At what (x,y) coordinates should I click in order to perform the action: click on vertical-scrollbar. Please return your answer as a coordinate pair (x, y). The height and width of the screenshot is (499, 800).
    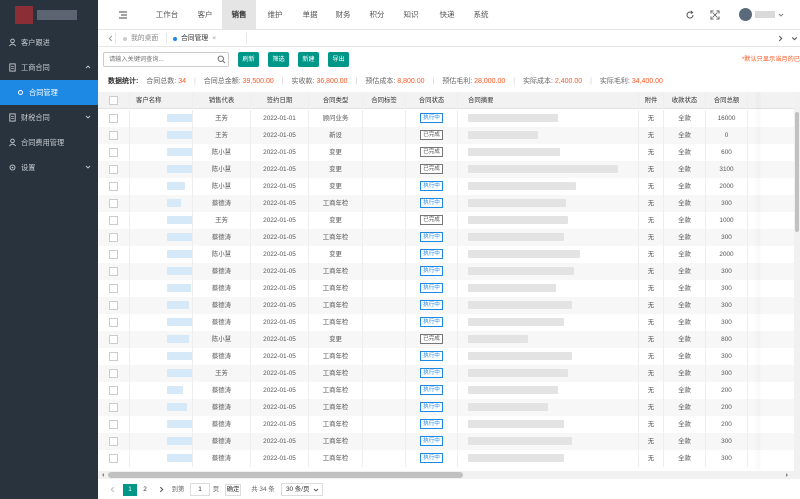
    Looking at the image, I should click on (797, 281).